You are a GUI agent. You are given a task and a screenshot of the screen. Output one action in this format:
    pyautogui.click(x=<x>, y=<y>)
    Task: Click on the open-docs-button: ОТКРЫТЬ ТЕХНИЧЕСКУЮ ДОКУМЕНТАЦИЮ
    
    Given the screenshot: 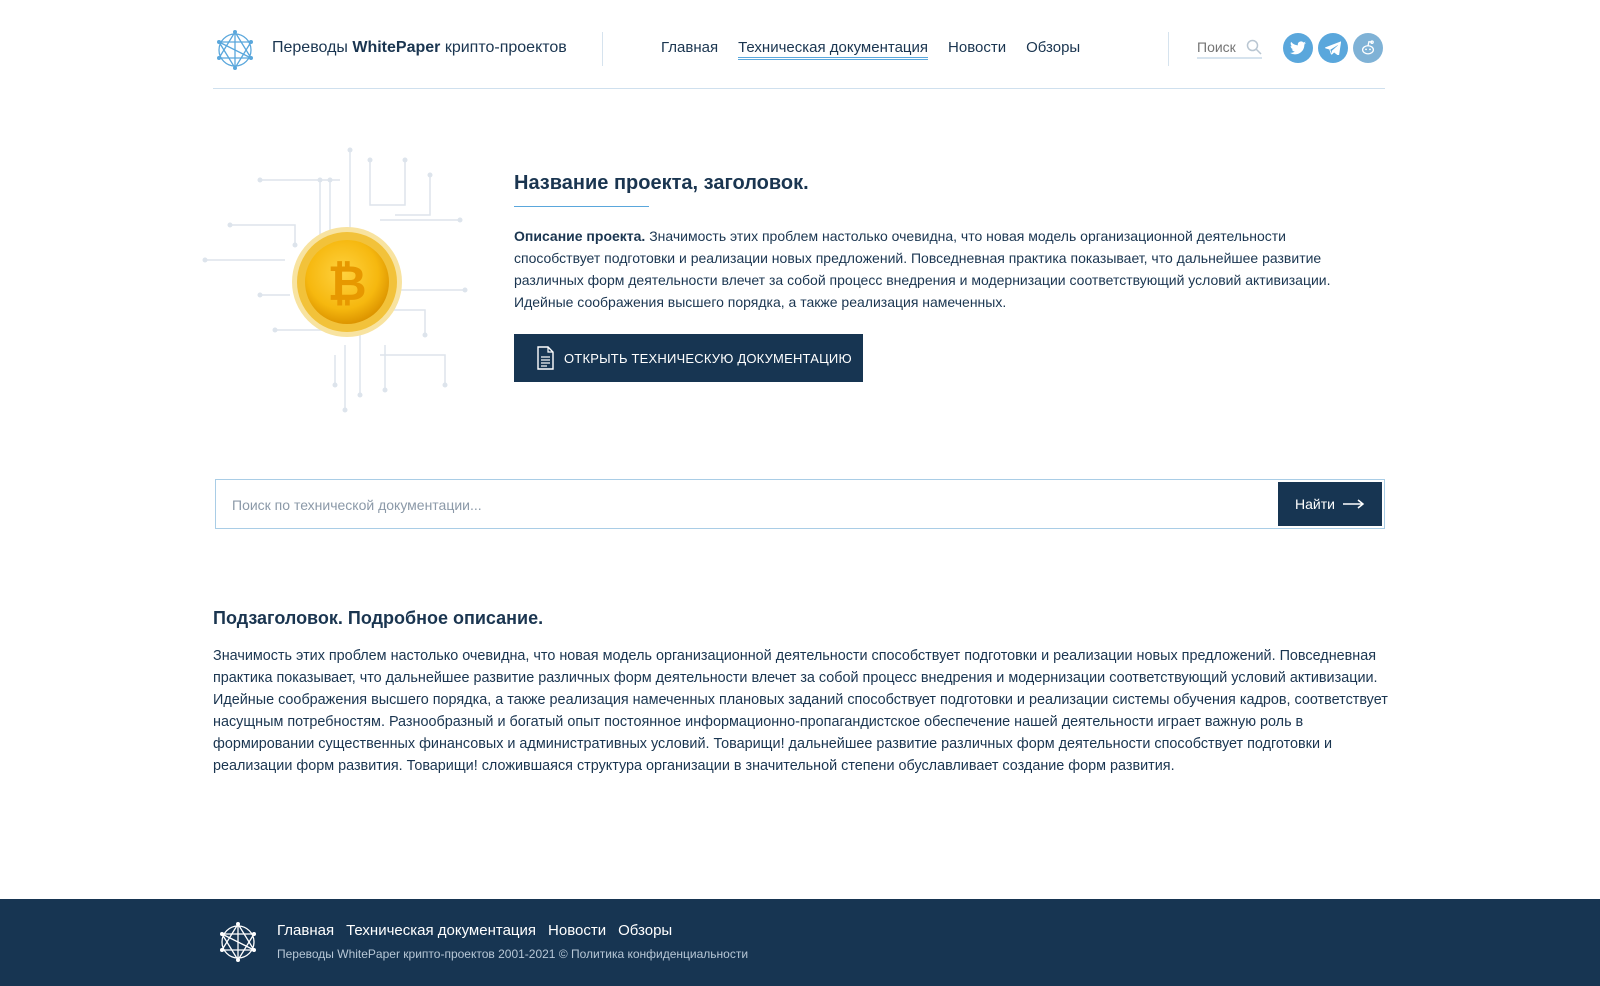 What is the action you would take?
    pyautogui.click(x=688, y=358)
    